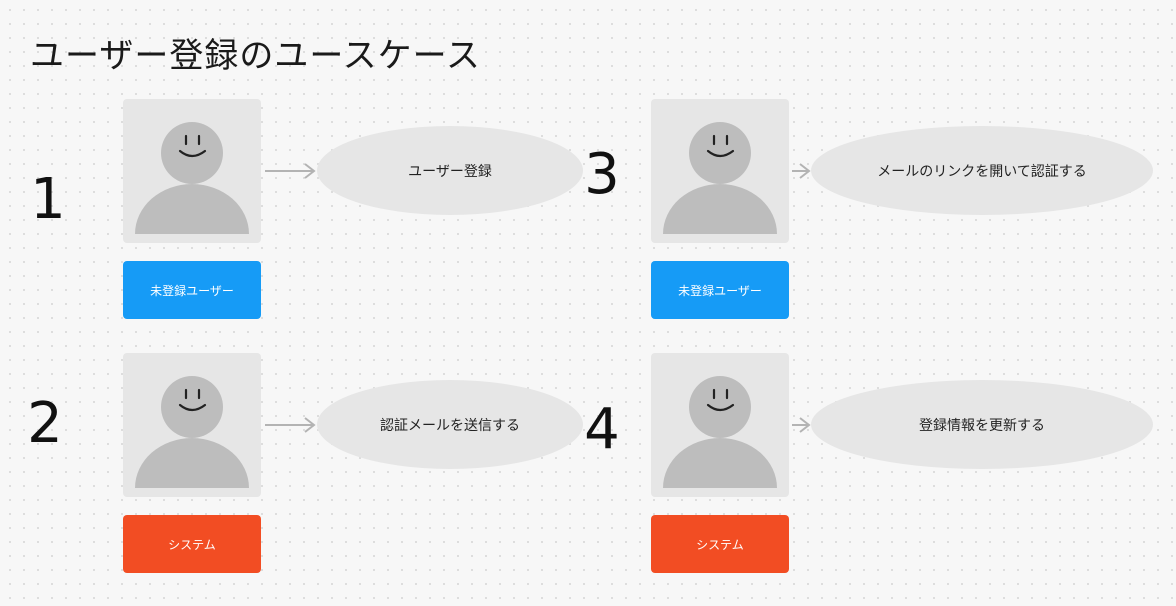  I want to click on step-number: 1, so click(48, 199).